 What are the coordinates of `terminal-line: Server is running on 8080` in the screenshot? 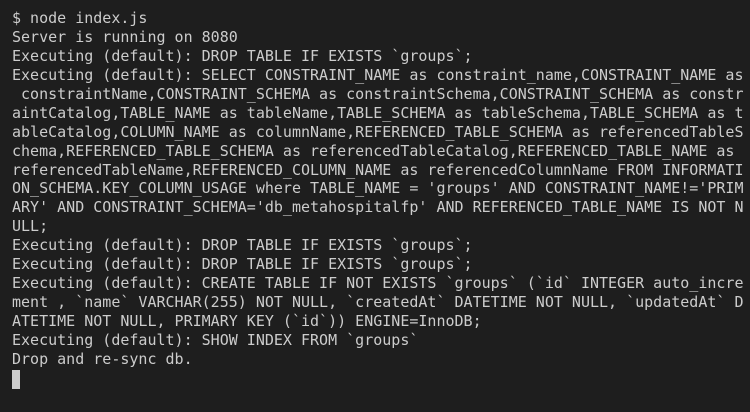 It's located at (125, 36).